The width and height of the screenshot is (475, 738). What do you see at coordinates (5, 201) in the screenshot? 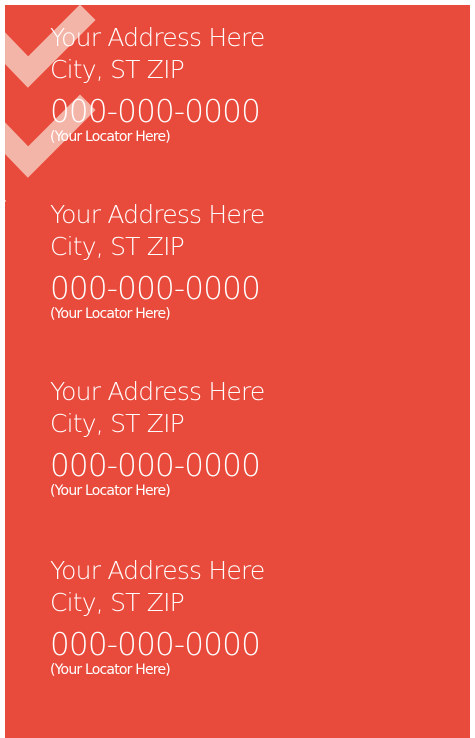
I see `pointer-arrow-icon` at bounding box center [5, 201].